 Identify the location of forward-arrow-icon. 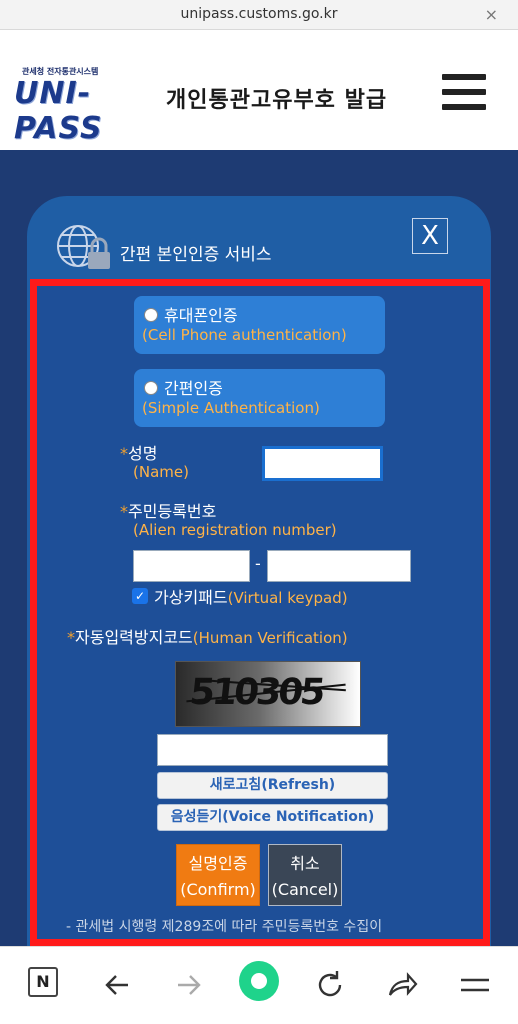
(188, 985).